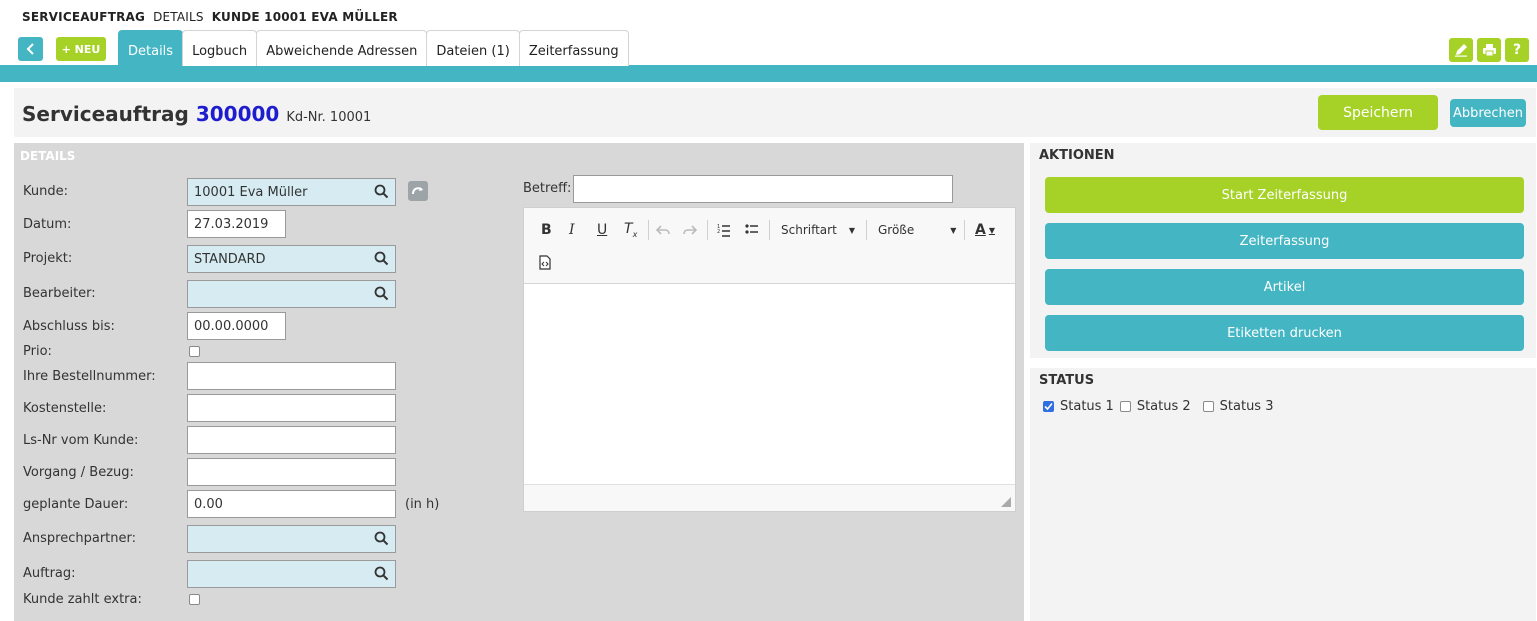 This screenshot has height=621, width=1537. I want to click on lsnr-field, so click(291, 440).